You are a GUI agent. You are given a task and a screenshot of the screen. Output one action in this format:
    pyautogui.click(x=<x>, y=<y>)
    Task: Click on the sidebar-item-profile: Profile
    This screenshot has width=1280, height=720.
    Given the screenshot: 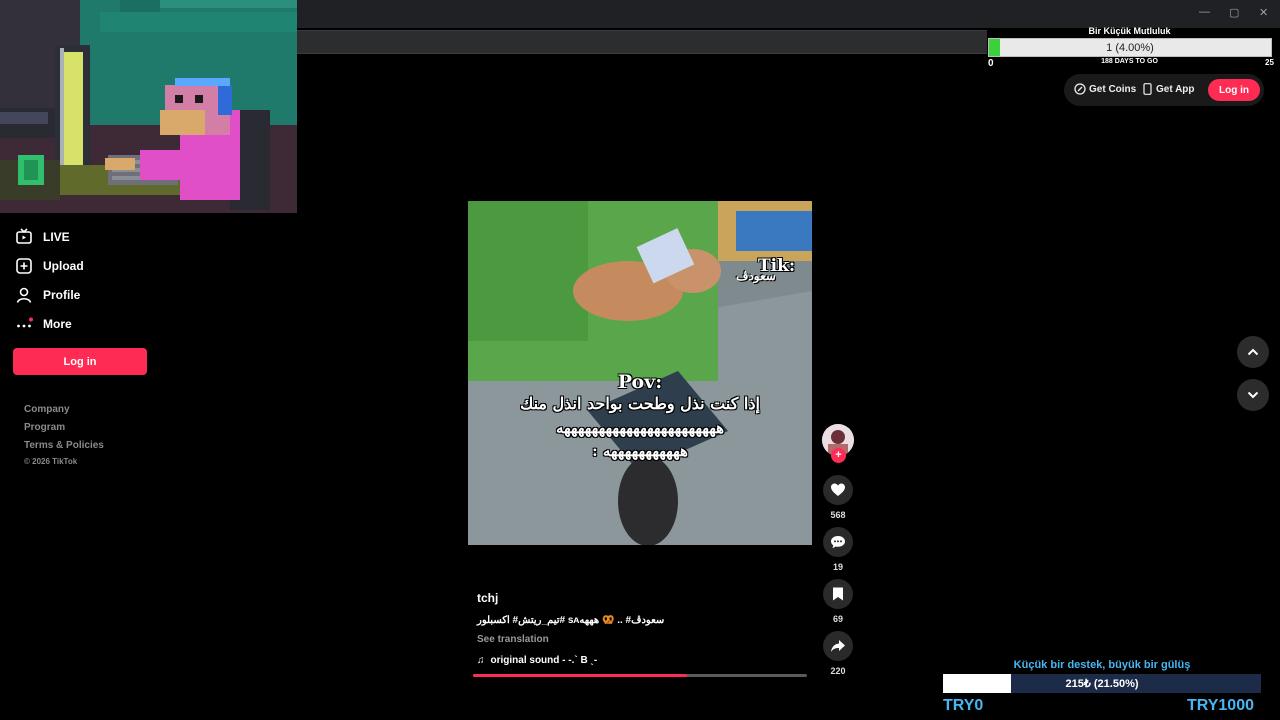 What is the action you would take?
    pyautogui.click(x=47, y=295)
    